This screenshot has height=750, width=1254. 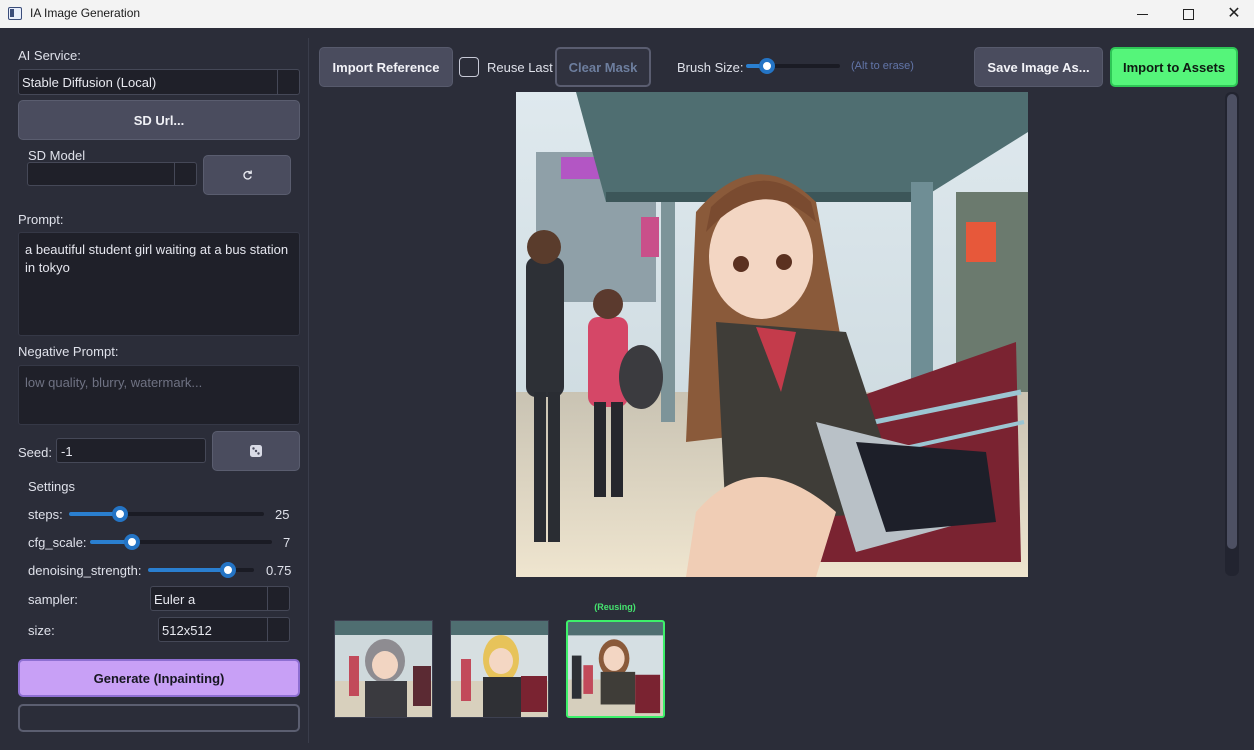 What do you see at coordinates (41, 630) in the screenshot?
I see `size-label: size:` at bounding box center [41, 630].